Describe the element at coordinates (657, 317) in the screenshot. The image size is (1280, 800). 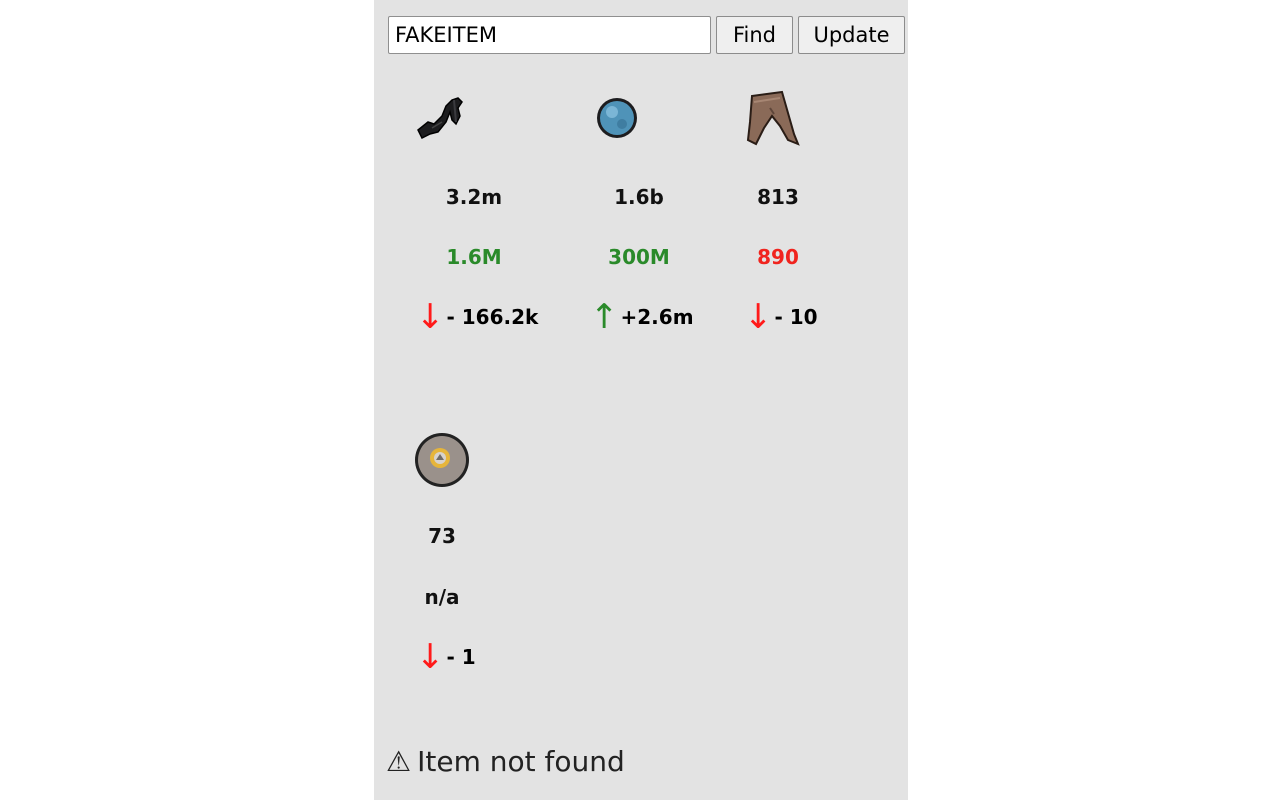
I see `item-change-value: +2.6m` at that location.